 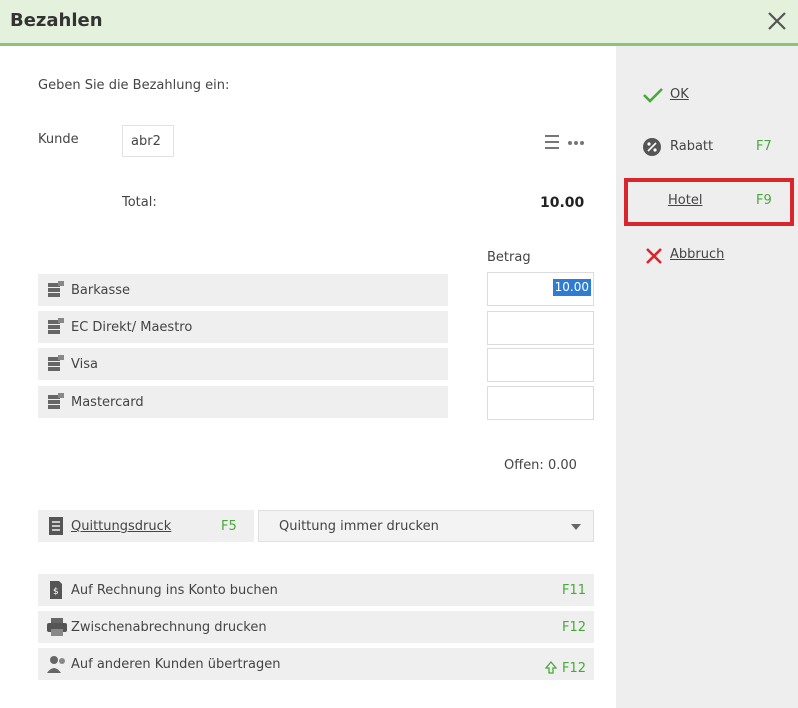 What do you see at coordinates (316, 664) in the screenshot?
I see `transfer-to-other-customer-button: Auf anderen Kunden übertragen F12` at bounding box center [316, 664].